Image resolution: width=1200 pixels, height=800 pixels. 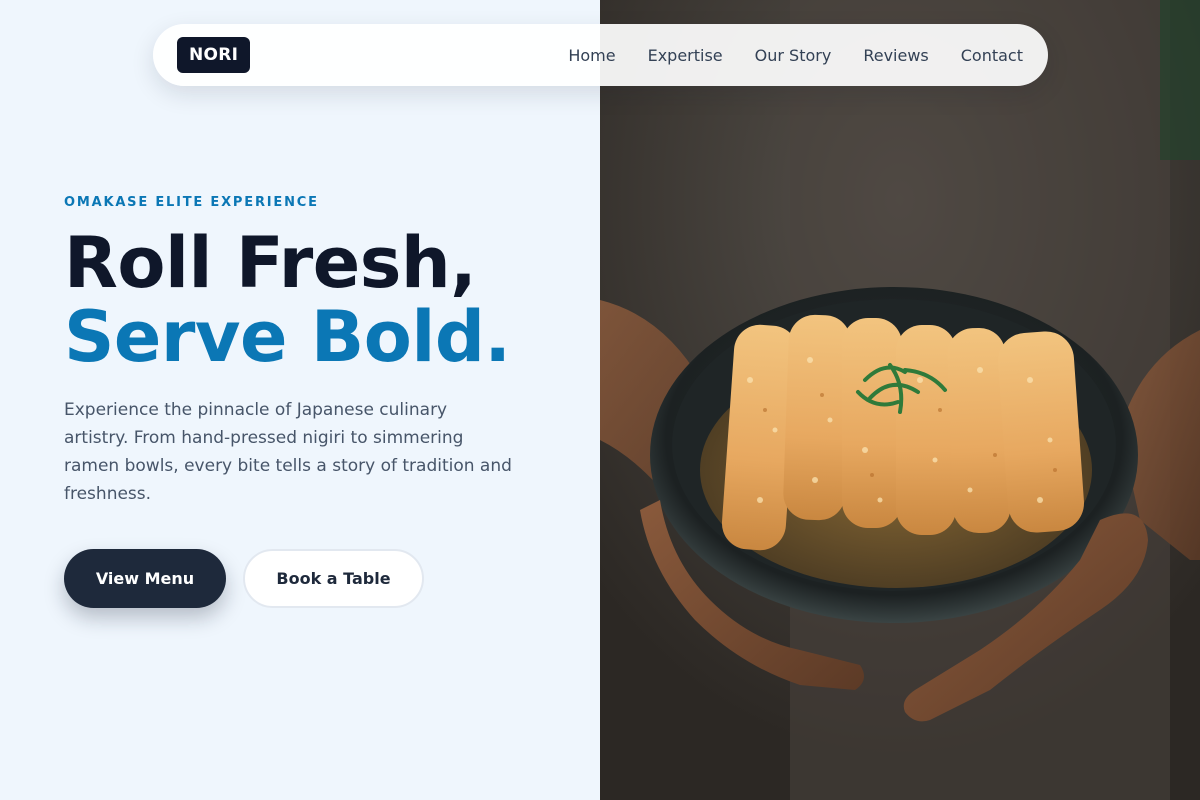 What do you see at coordinates (333, 578) in the screenshot?
I see `book-table-button: Book a Table` at bounding box center [333, 578].